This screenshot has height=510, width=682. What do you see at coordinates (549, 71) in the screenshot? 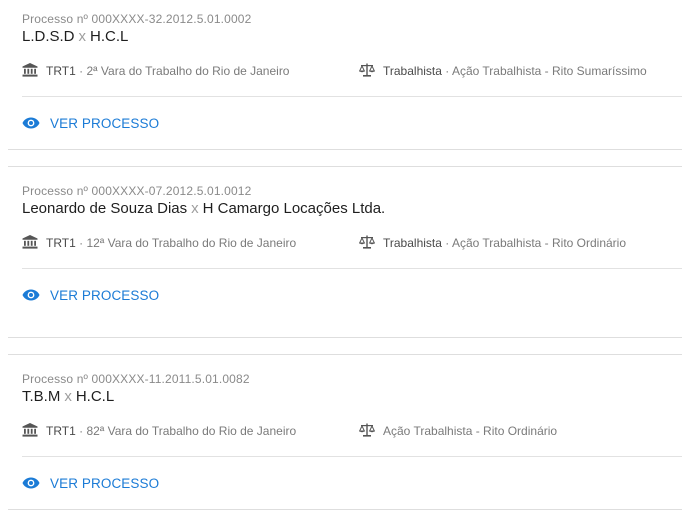
I see `action-type: Ação Trabalhista - Rito Sumaríssimo` at bounding box center [549, 71].